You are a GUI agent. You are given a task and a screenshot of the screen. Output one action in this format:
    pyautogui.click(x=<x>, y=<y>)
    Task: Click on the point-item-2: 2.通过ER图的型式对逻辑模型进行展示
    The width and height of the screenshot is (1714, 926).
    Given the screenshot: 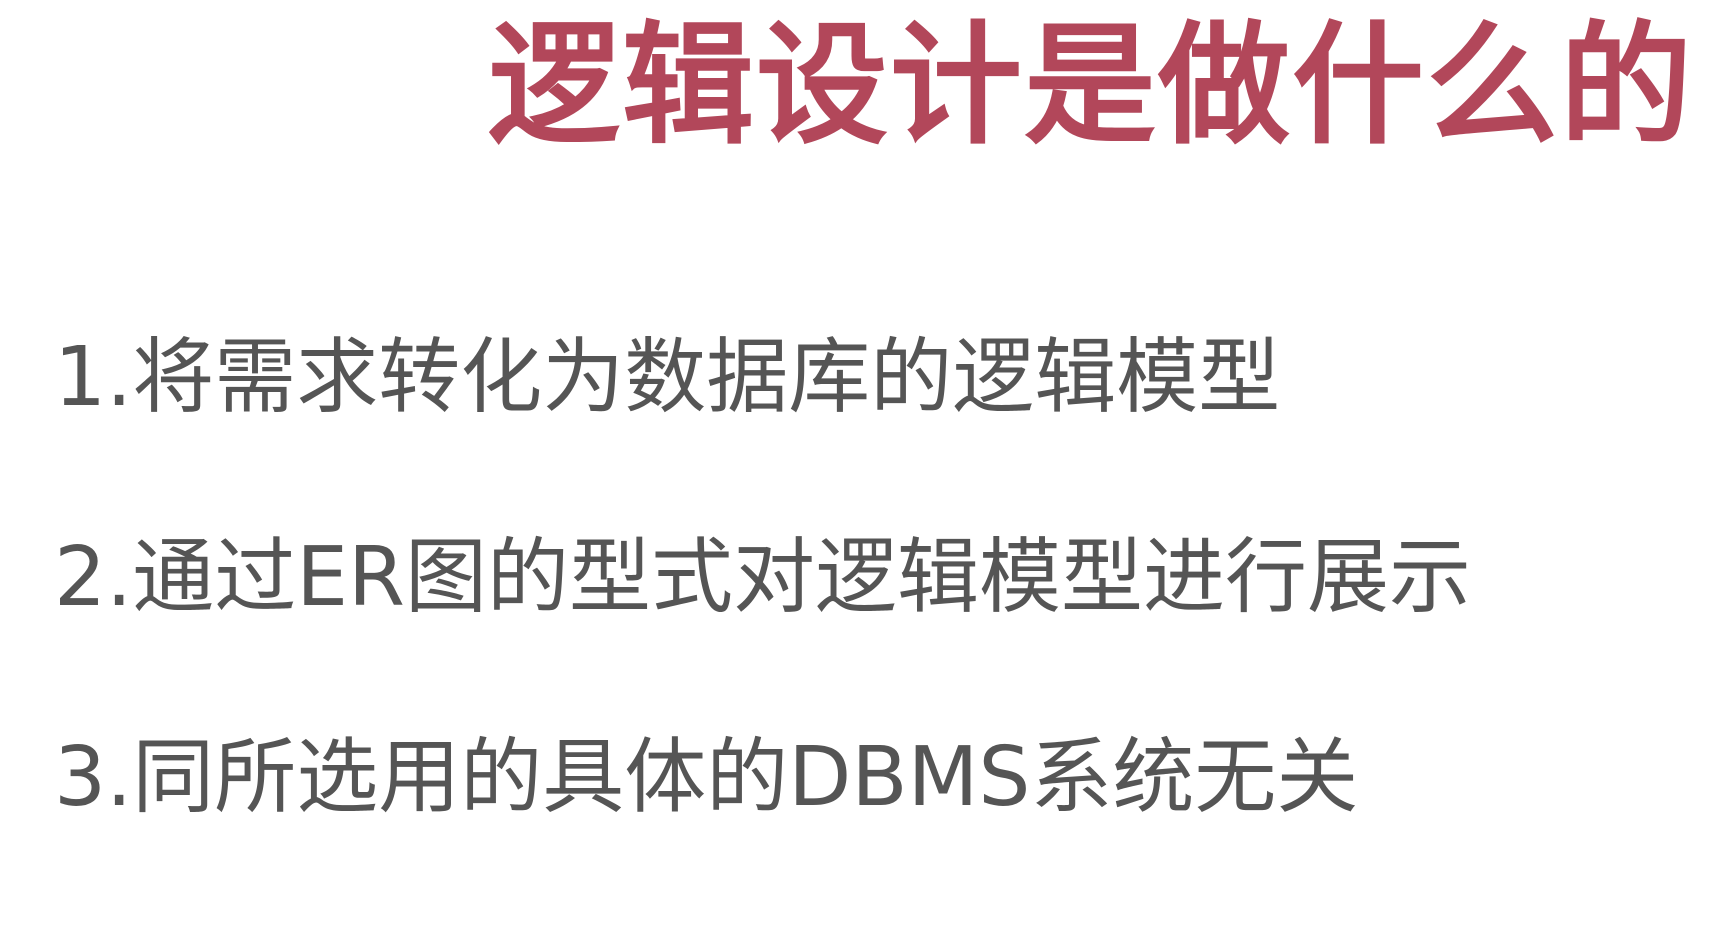 What is the action you would take?
    pyautogui.click(x=763, y=577)
    